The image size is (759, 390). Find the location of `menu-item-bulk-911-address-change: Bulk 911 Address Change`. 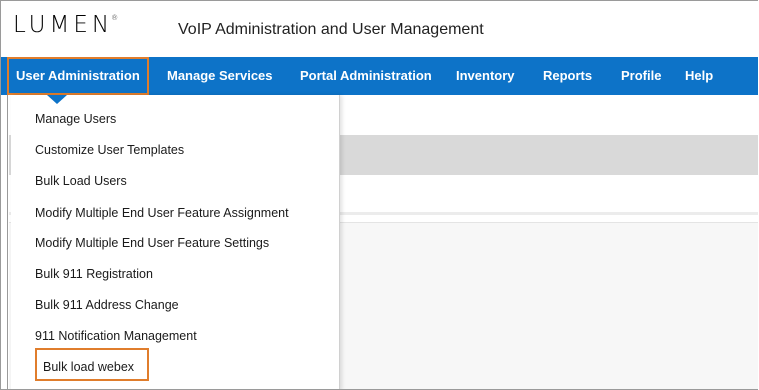

menu-item-bulk-911-address-change: Bulk 911 Address Change is located at coordinates (107, 305).